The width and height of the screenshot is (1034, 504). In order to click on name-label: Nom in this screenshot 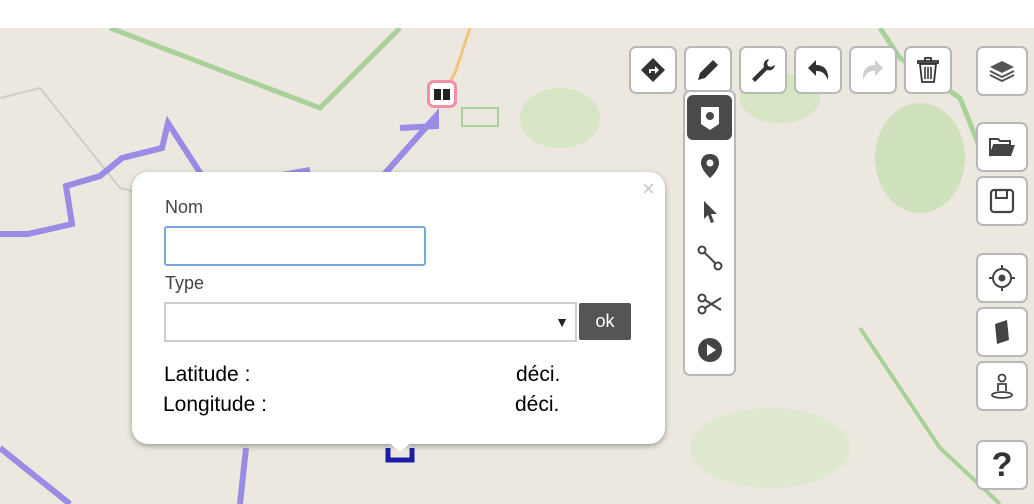, I will do `click(184, 207)`.